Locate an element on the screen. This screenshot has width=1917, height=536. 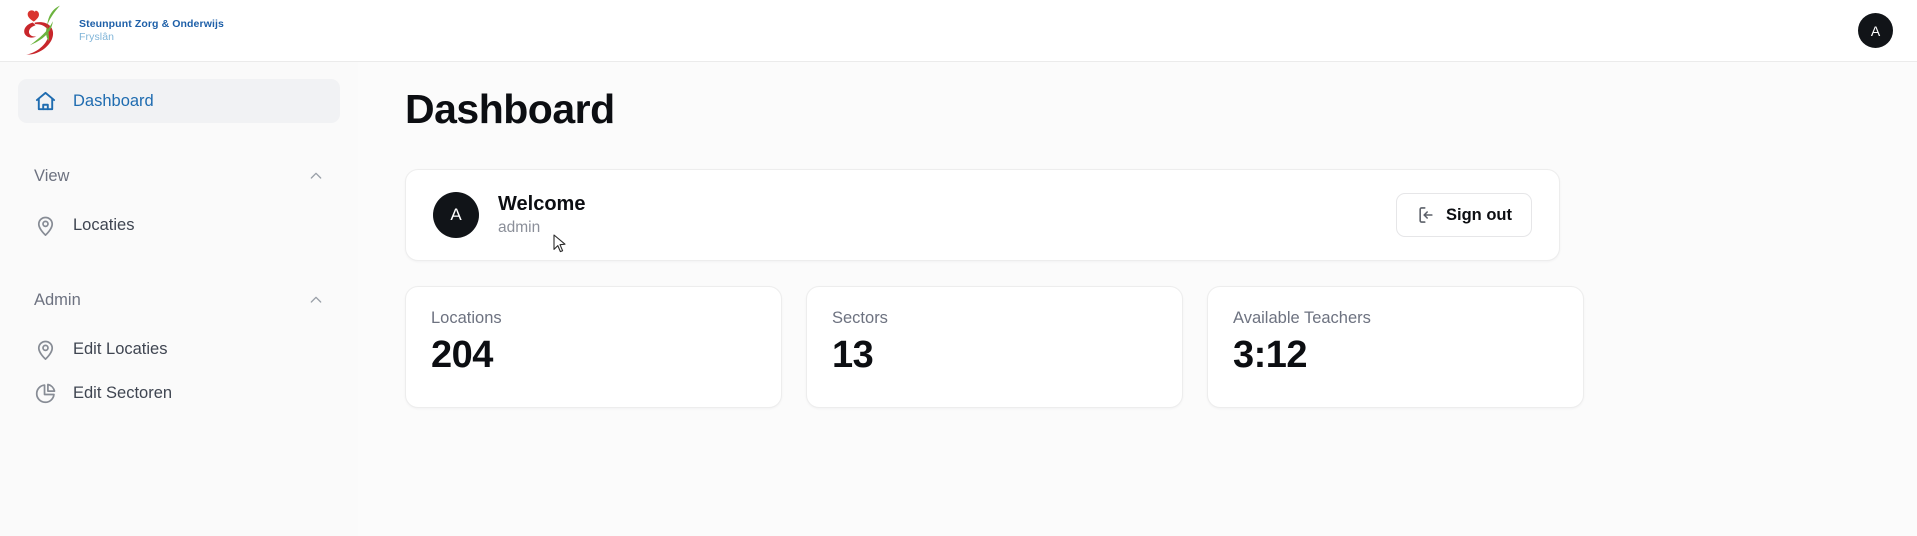
page-title: Dashboard is located at coordinates (510, 109).